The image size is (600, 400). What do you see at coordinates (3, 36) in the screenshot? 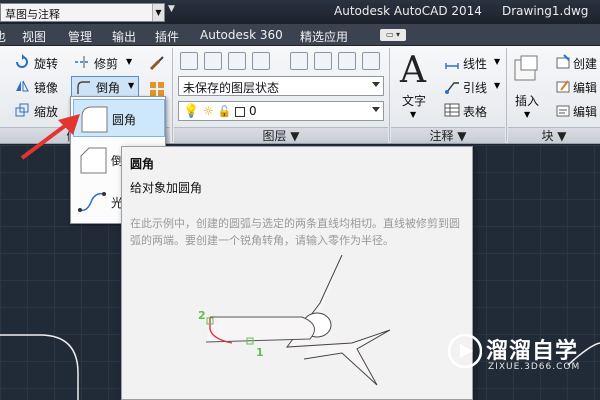
I see `tab-annotate: 也` at bounding box center [3, 36].